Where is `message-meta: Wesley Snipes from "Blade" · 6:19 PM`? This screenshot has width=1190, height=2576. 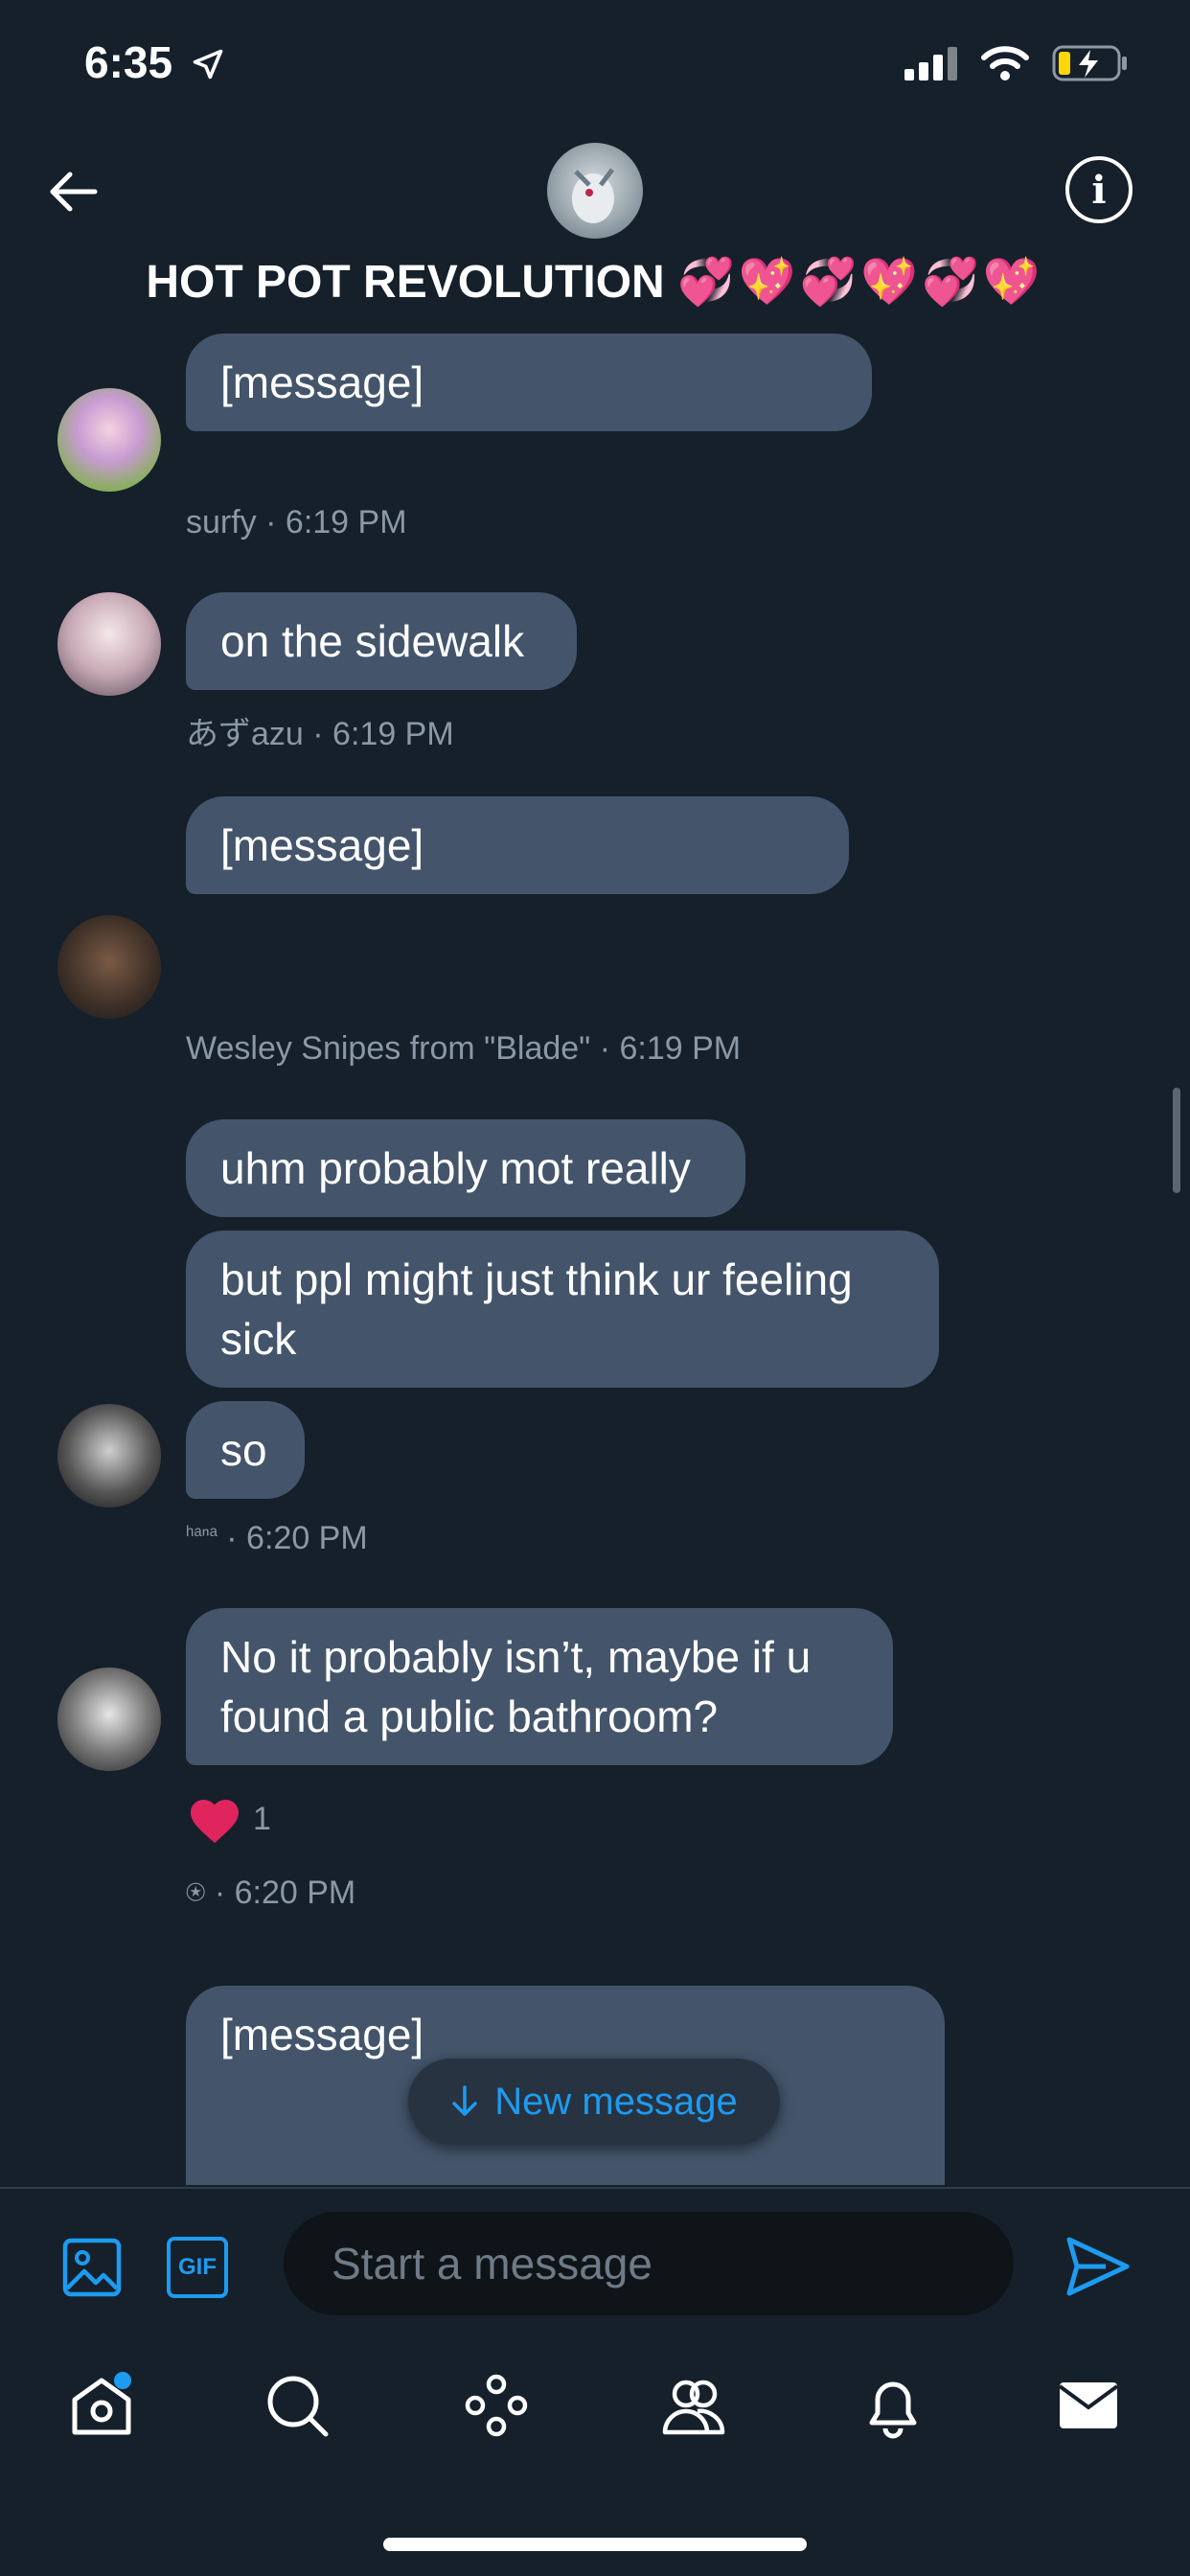
message-meta: Wesley Snipes from "Blade" · 6:19 PM is located at coordinates (464, 1049).